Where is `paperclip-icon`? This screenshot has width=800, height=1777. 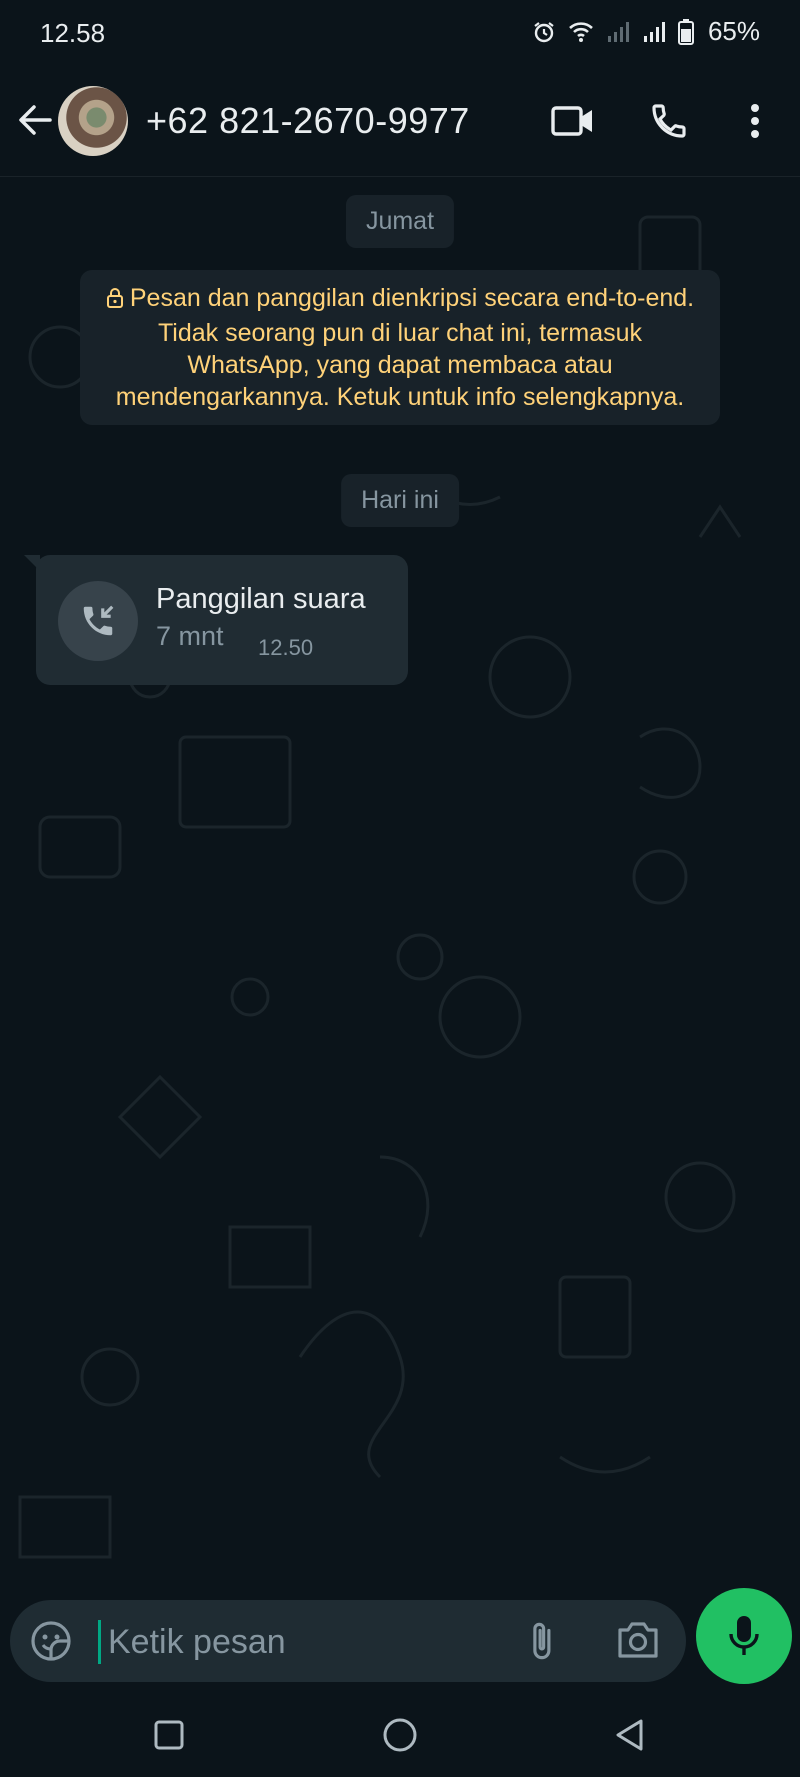
paperclip-icon is located at coordinates (542, 1641).